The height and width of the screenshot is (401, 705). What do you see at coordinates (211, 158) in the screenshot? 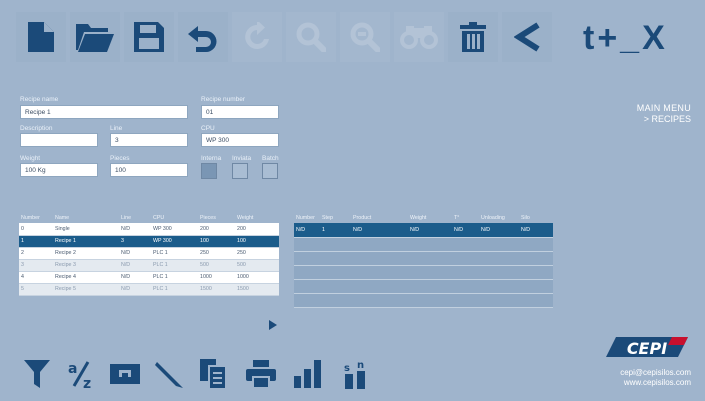
I see `interna-label: Interna` at bounding box center [211, 158].